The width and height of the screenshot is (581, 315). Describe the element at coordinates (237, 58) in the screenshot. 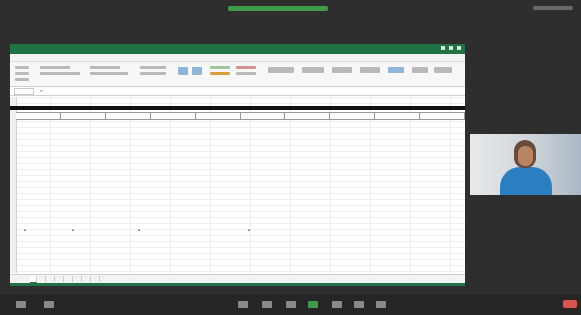

I see `ribbon-tabs` at that location.